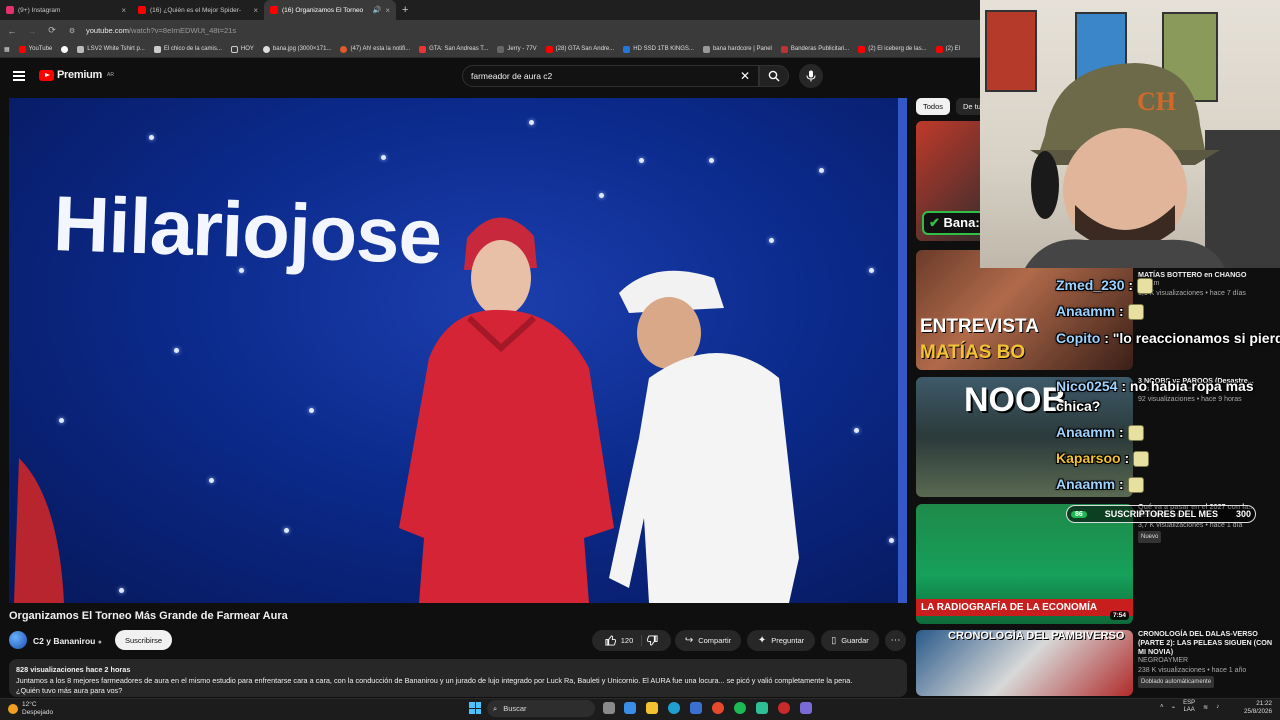  What do you see at coordinates (69, 691) in the screenshot?
I see `description-text: ¿Quién tuvo más aura para vos?` at bounding box center [69, 691].